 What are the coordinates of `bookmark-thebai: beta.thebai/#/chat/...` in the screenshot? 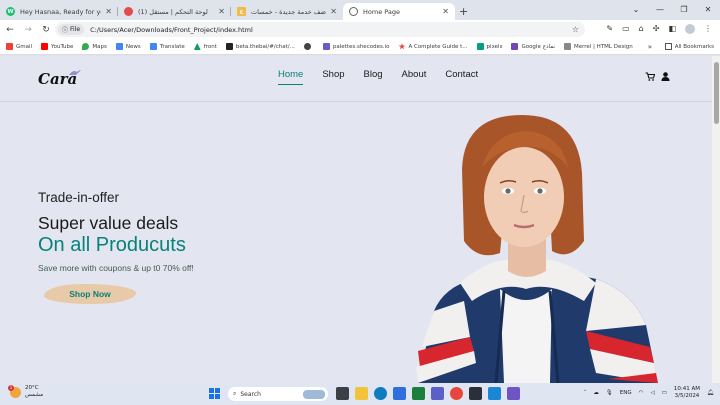 It's located at (260, 46).